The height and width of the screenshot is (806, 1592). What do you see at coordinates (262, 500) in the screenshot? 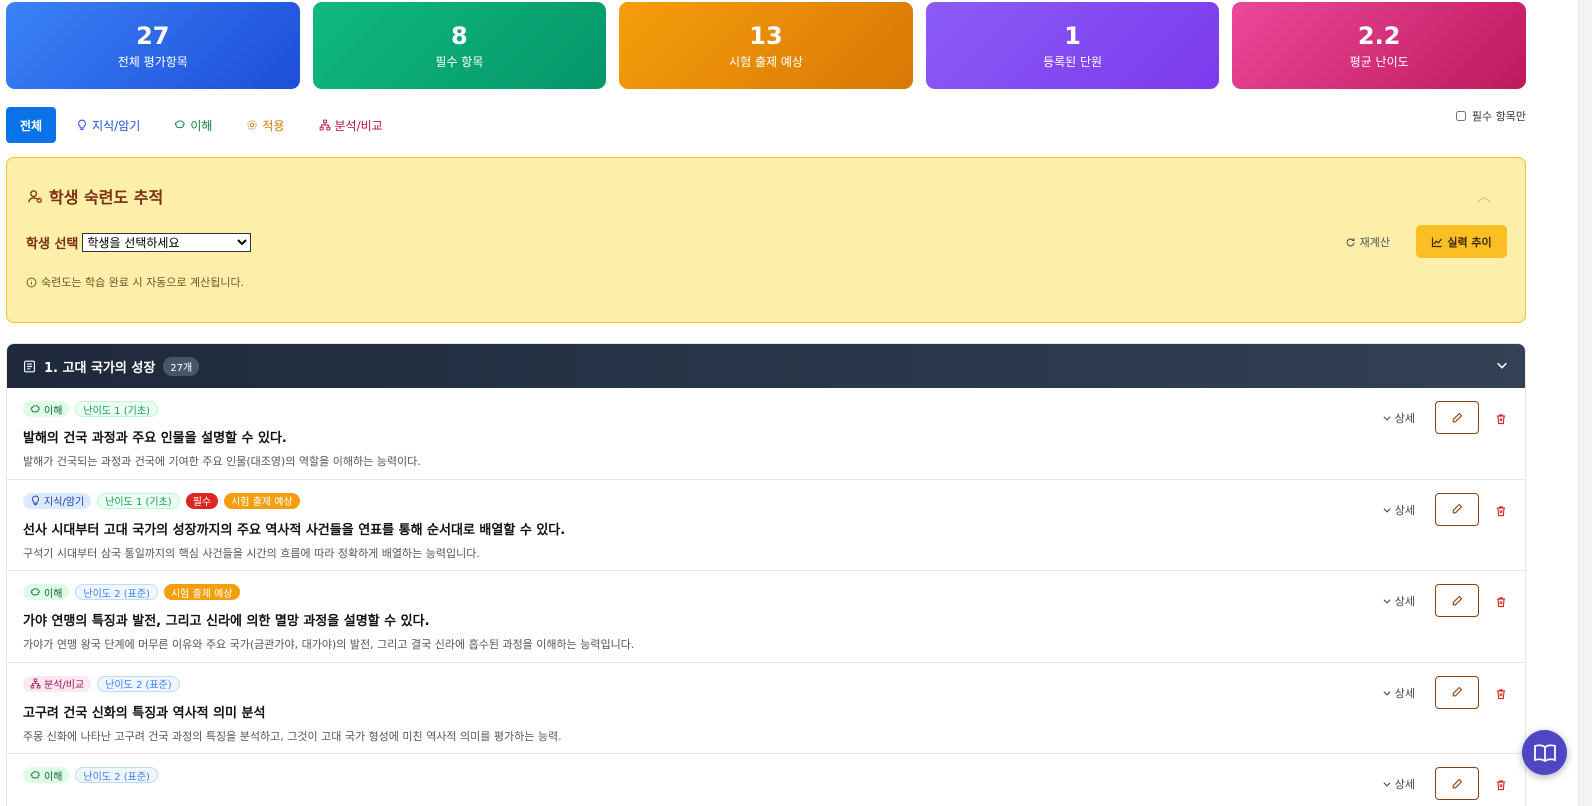
I see `badge-exam: 시험 출제 예상` at bounding box center [262, 500].